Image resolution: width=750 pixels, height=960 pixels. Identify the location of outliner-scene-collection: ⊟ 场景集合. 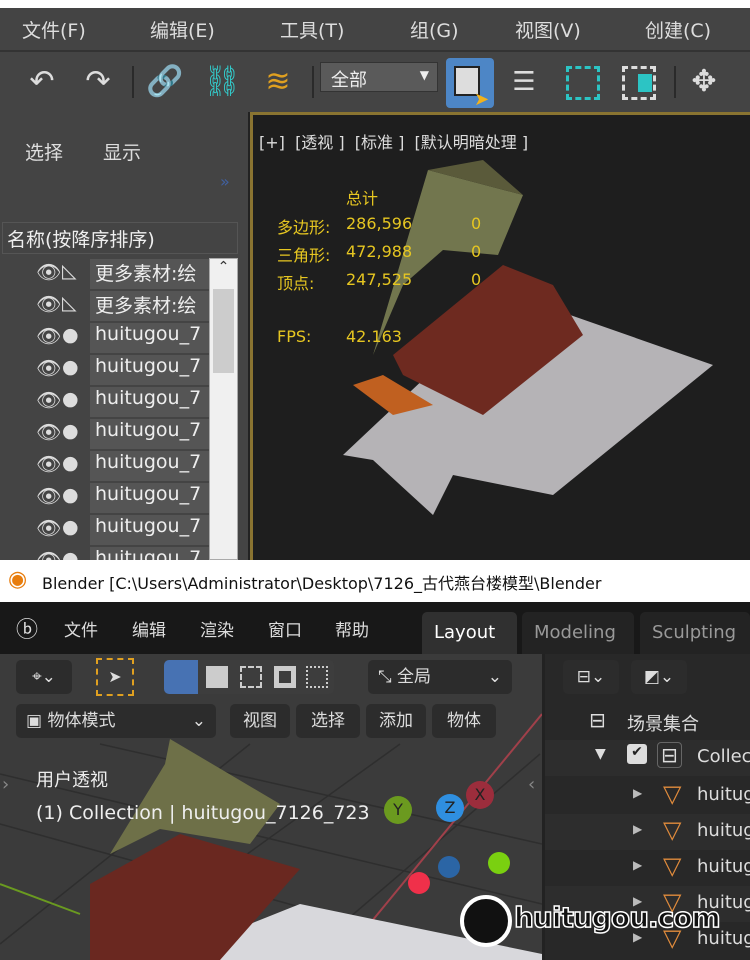
(647, 722).